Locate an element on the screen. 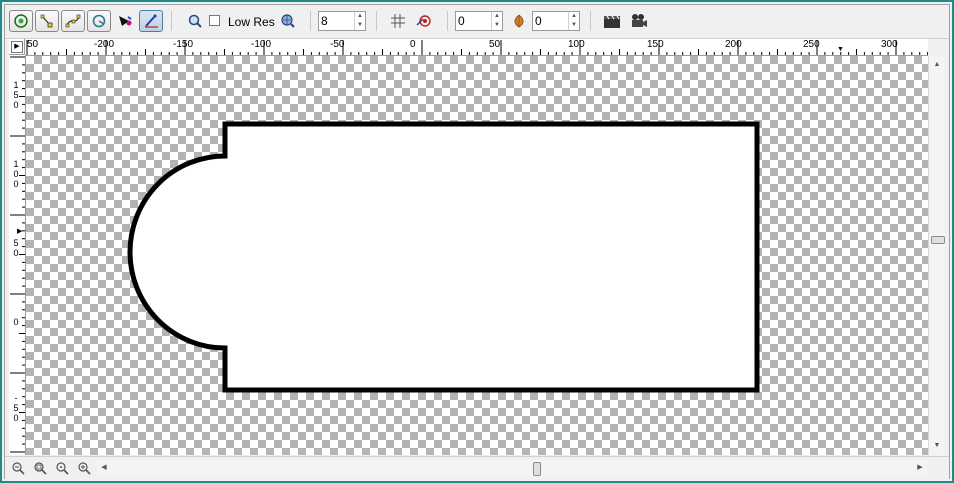 Image resolution: width=954 pixels, height=483 pixels. scroll-right-icon: ▶ is located at coordinates (920, 468).